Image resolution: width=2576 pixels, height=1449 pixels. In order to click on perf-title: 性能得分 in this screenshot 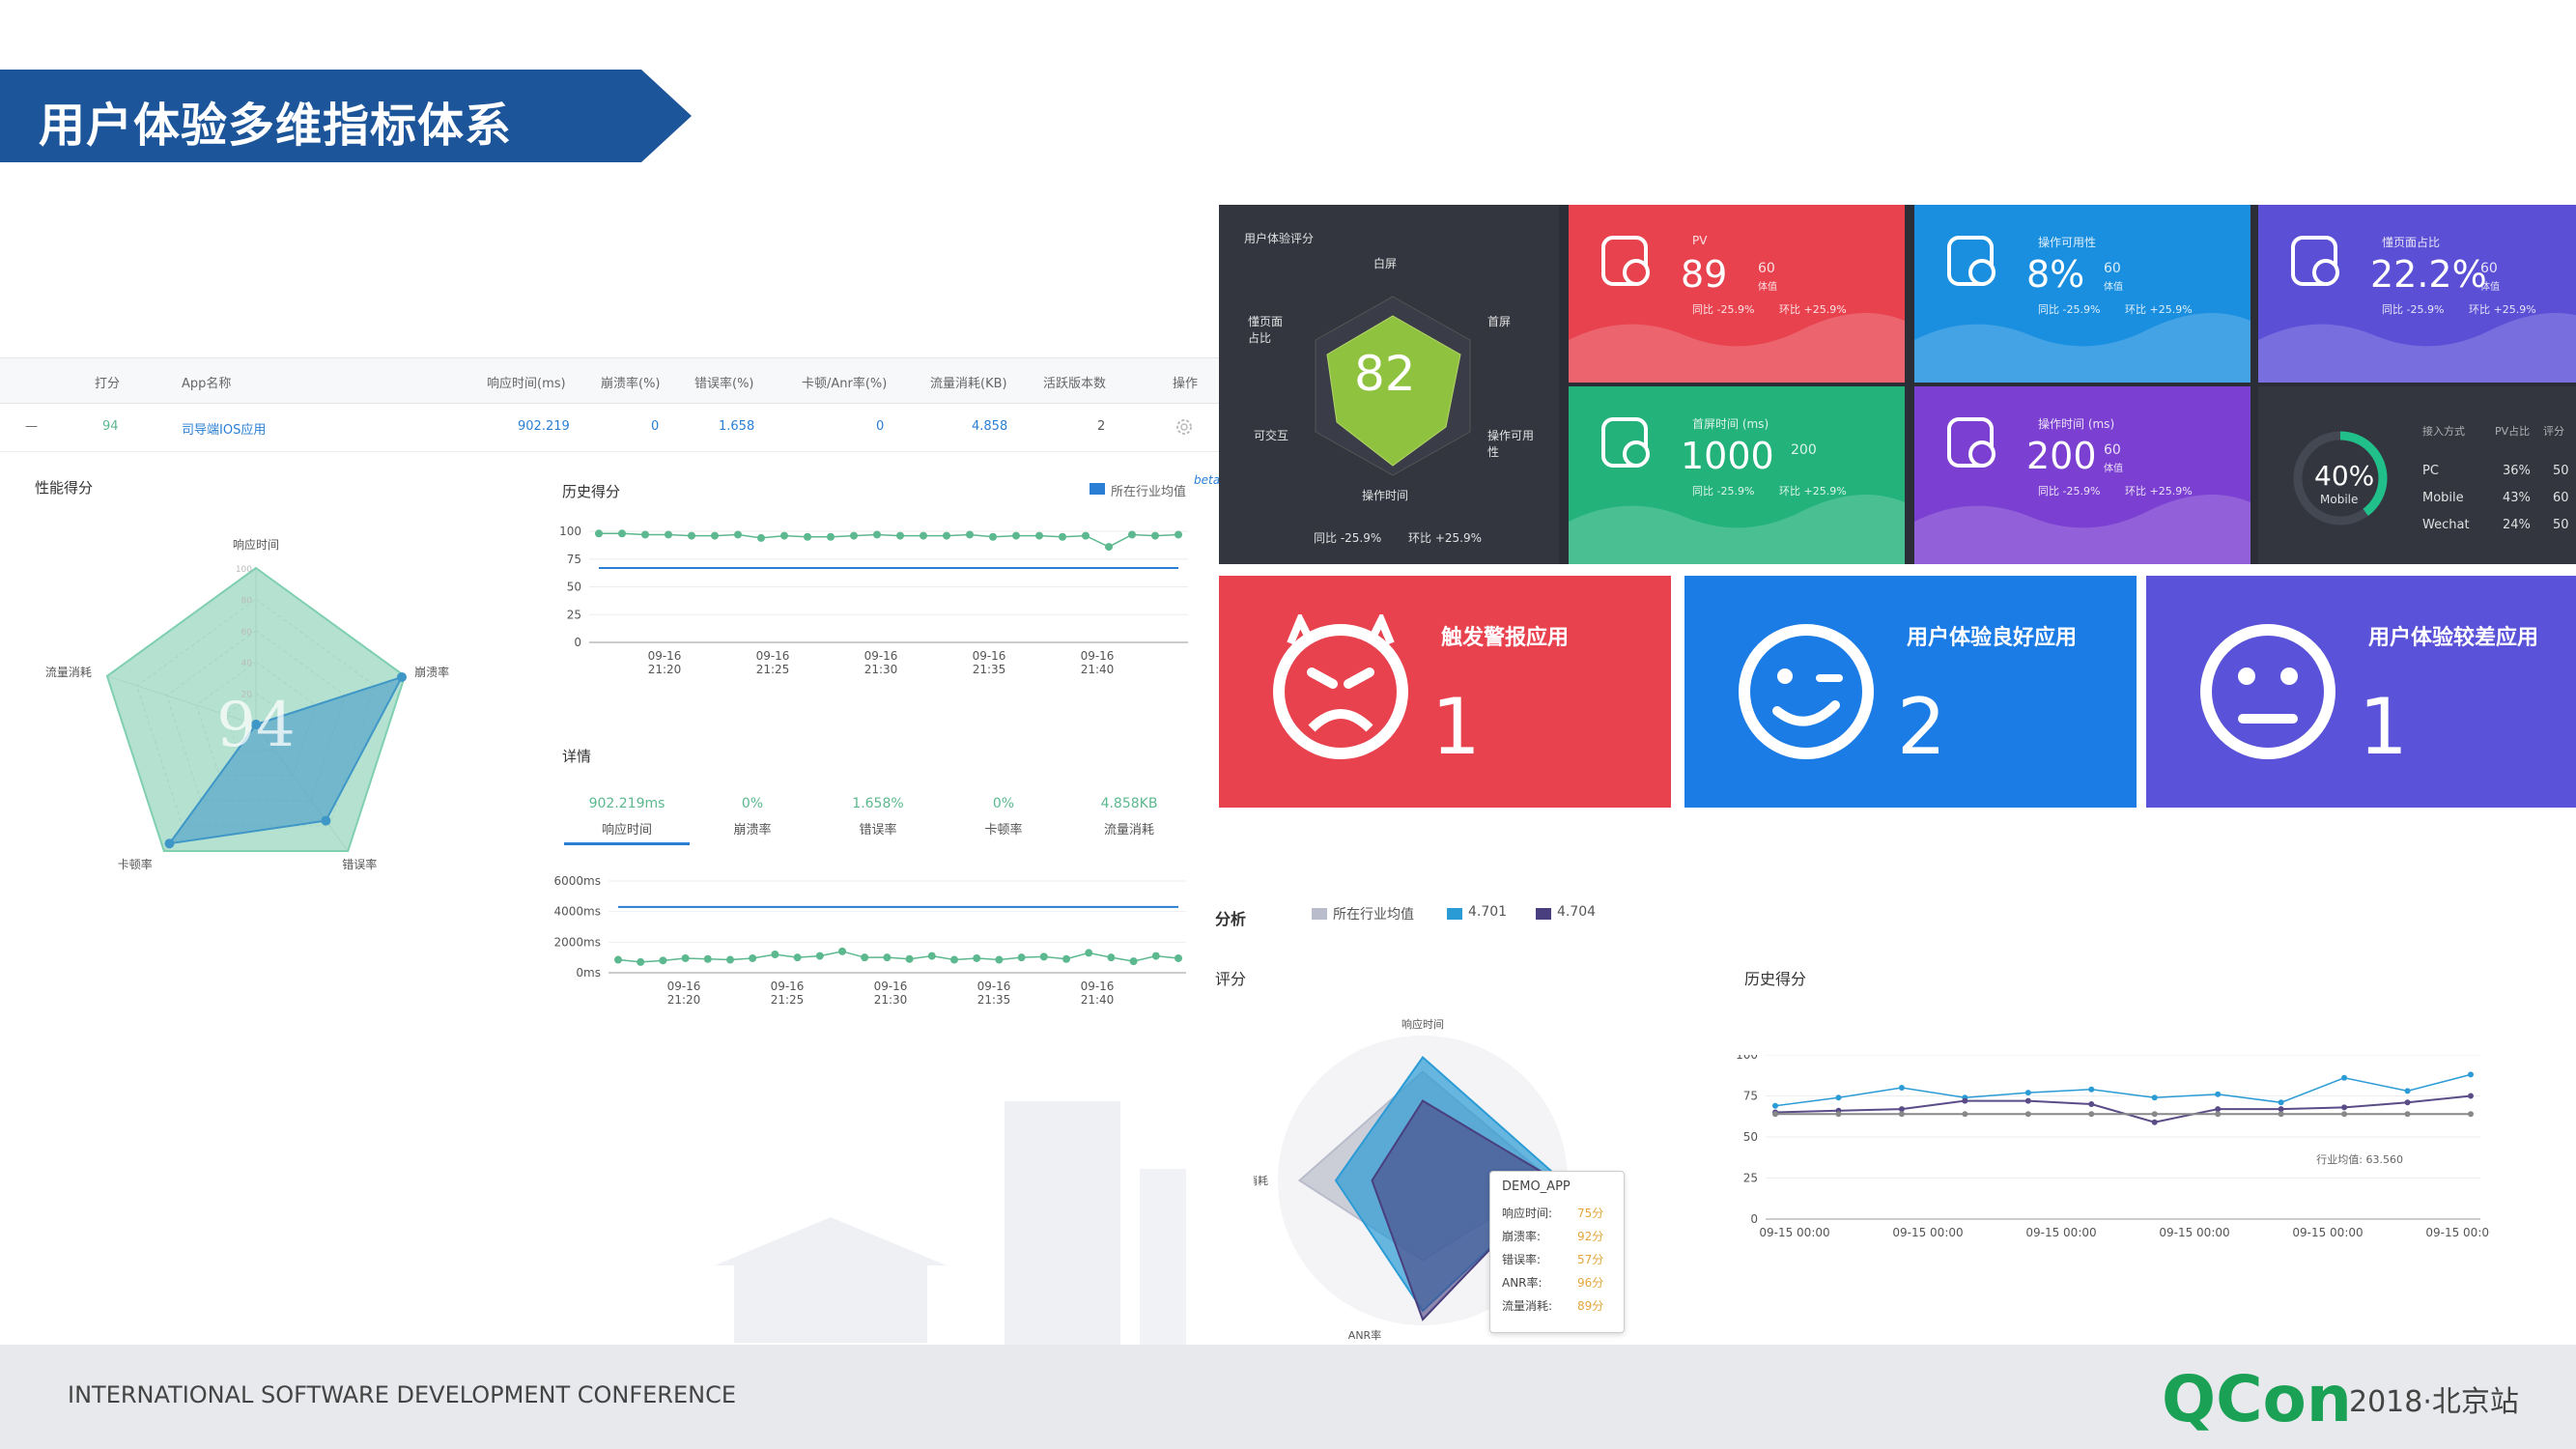, I will do `click(64, 488)`.